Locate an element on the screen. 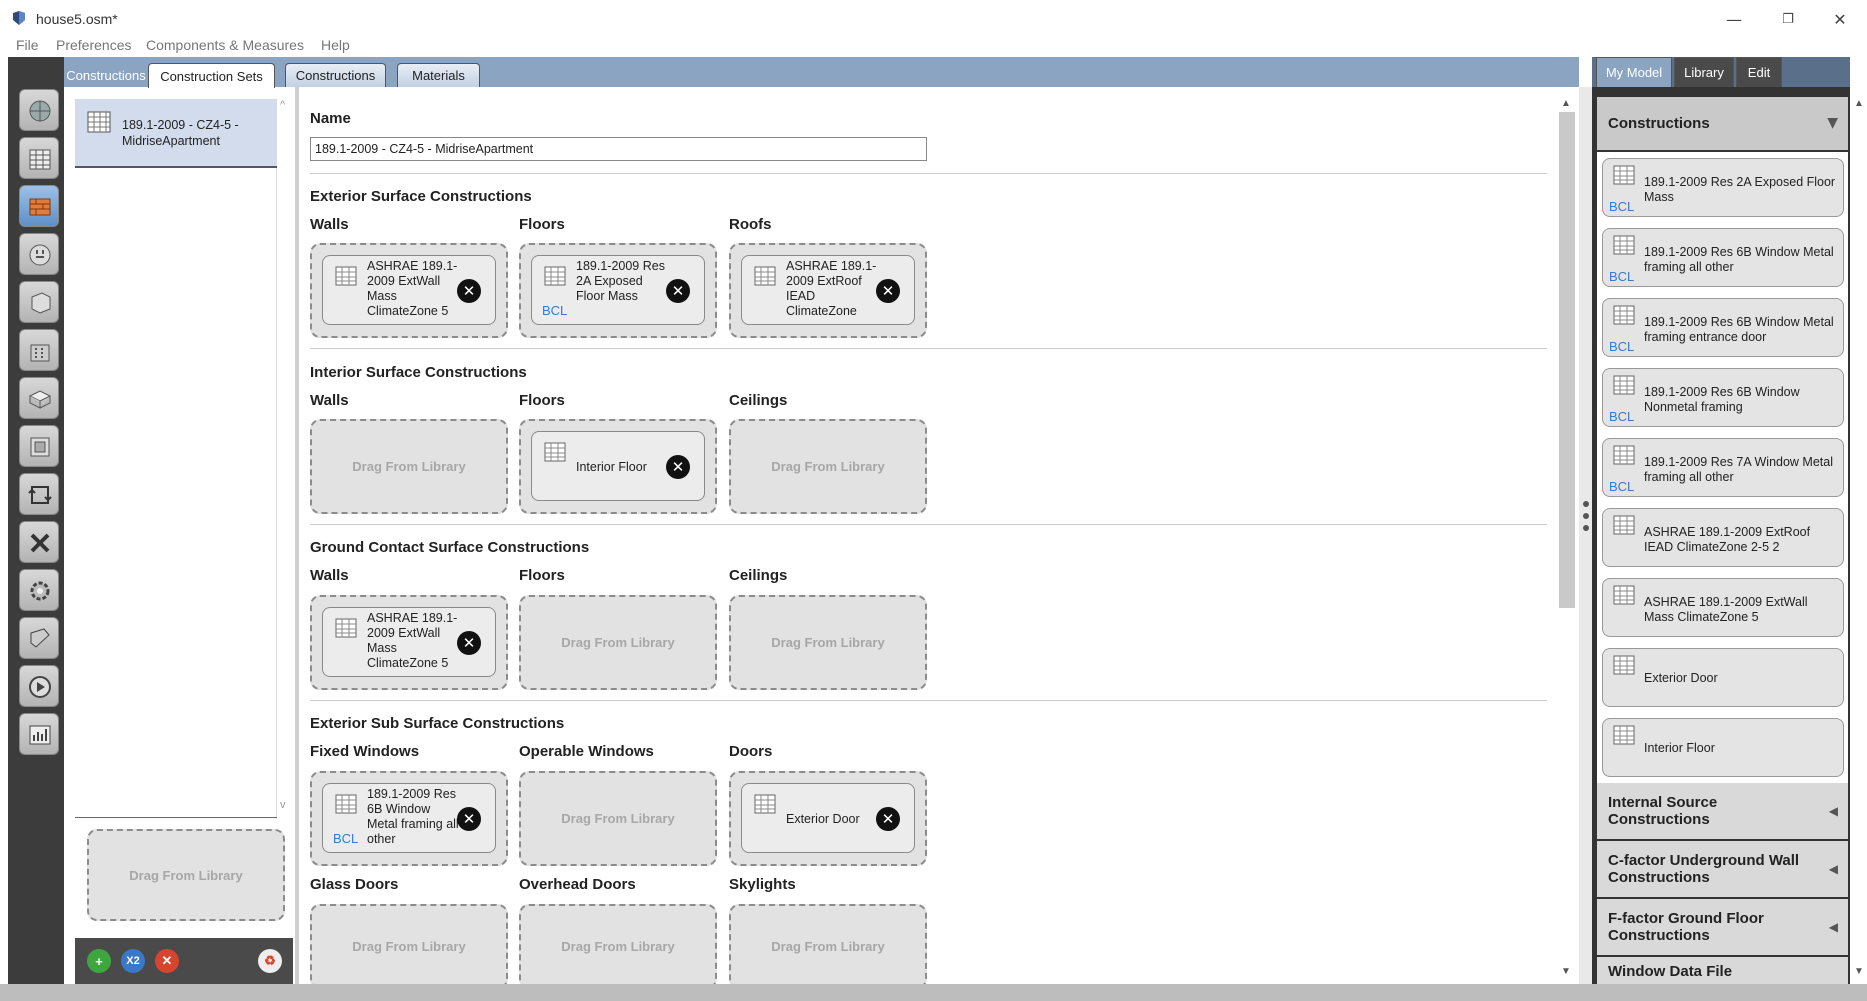 This screenshot has width=1867, height=1001. main-scrollbar: ▲ ▼ is located at coordinates (1567, 540).